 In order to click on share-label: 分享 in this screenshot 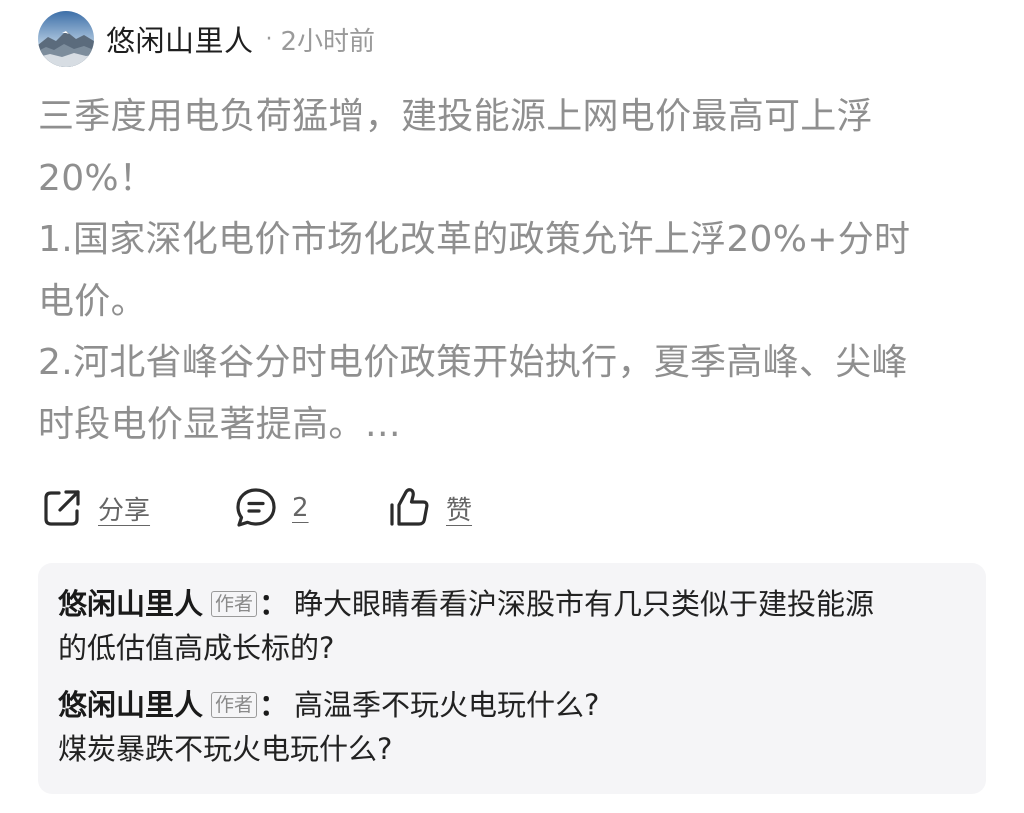, I will do `click(124, 510)`.